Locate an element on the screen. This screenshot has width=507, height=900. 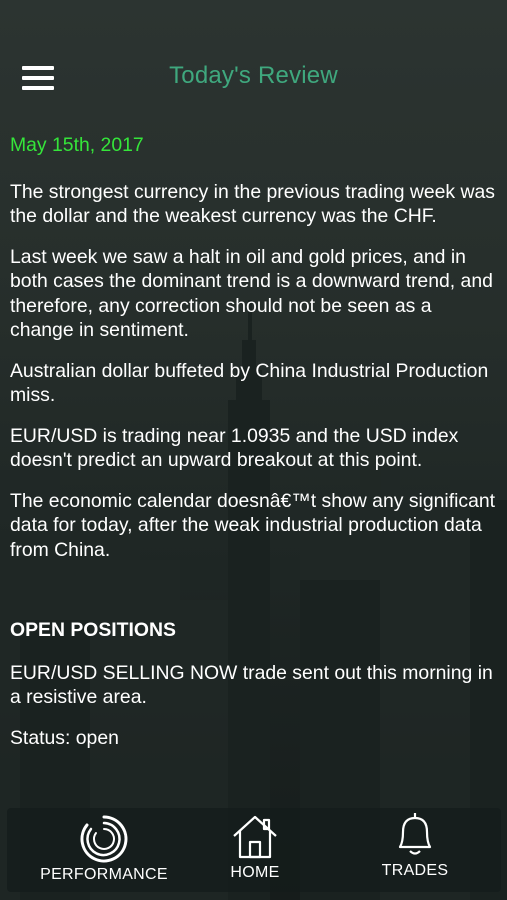
page-title: Today's Review is located at coordinates (253, 75).